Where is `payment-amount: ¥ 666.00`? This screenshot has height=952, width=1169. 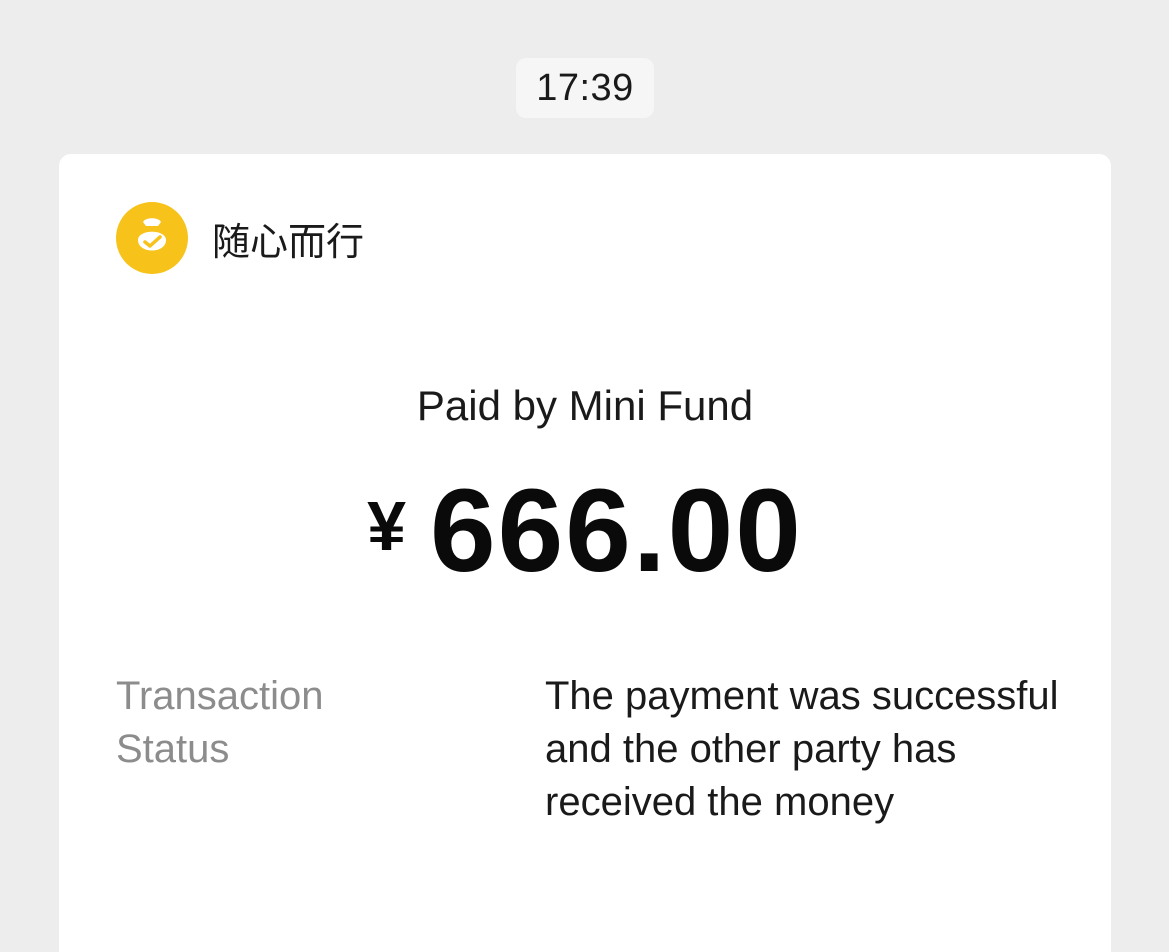 payment-amount: ¥ 666.00 is located at coordinates (585, 531).